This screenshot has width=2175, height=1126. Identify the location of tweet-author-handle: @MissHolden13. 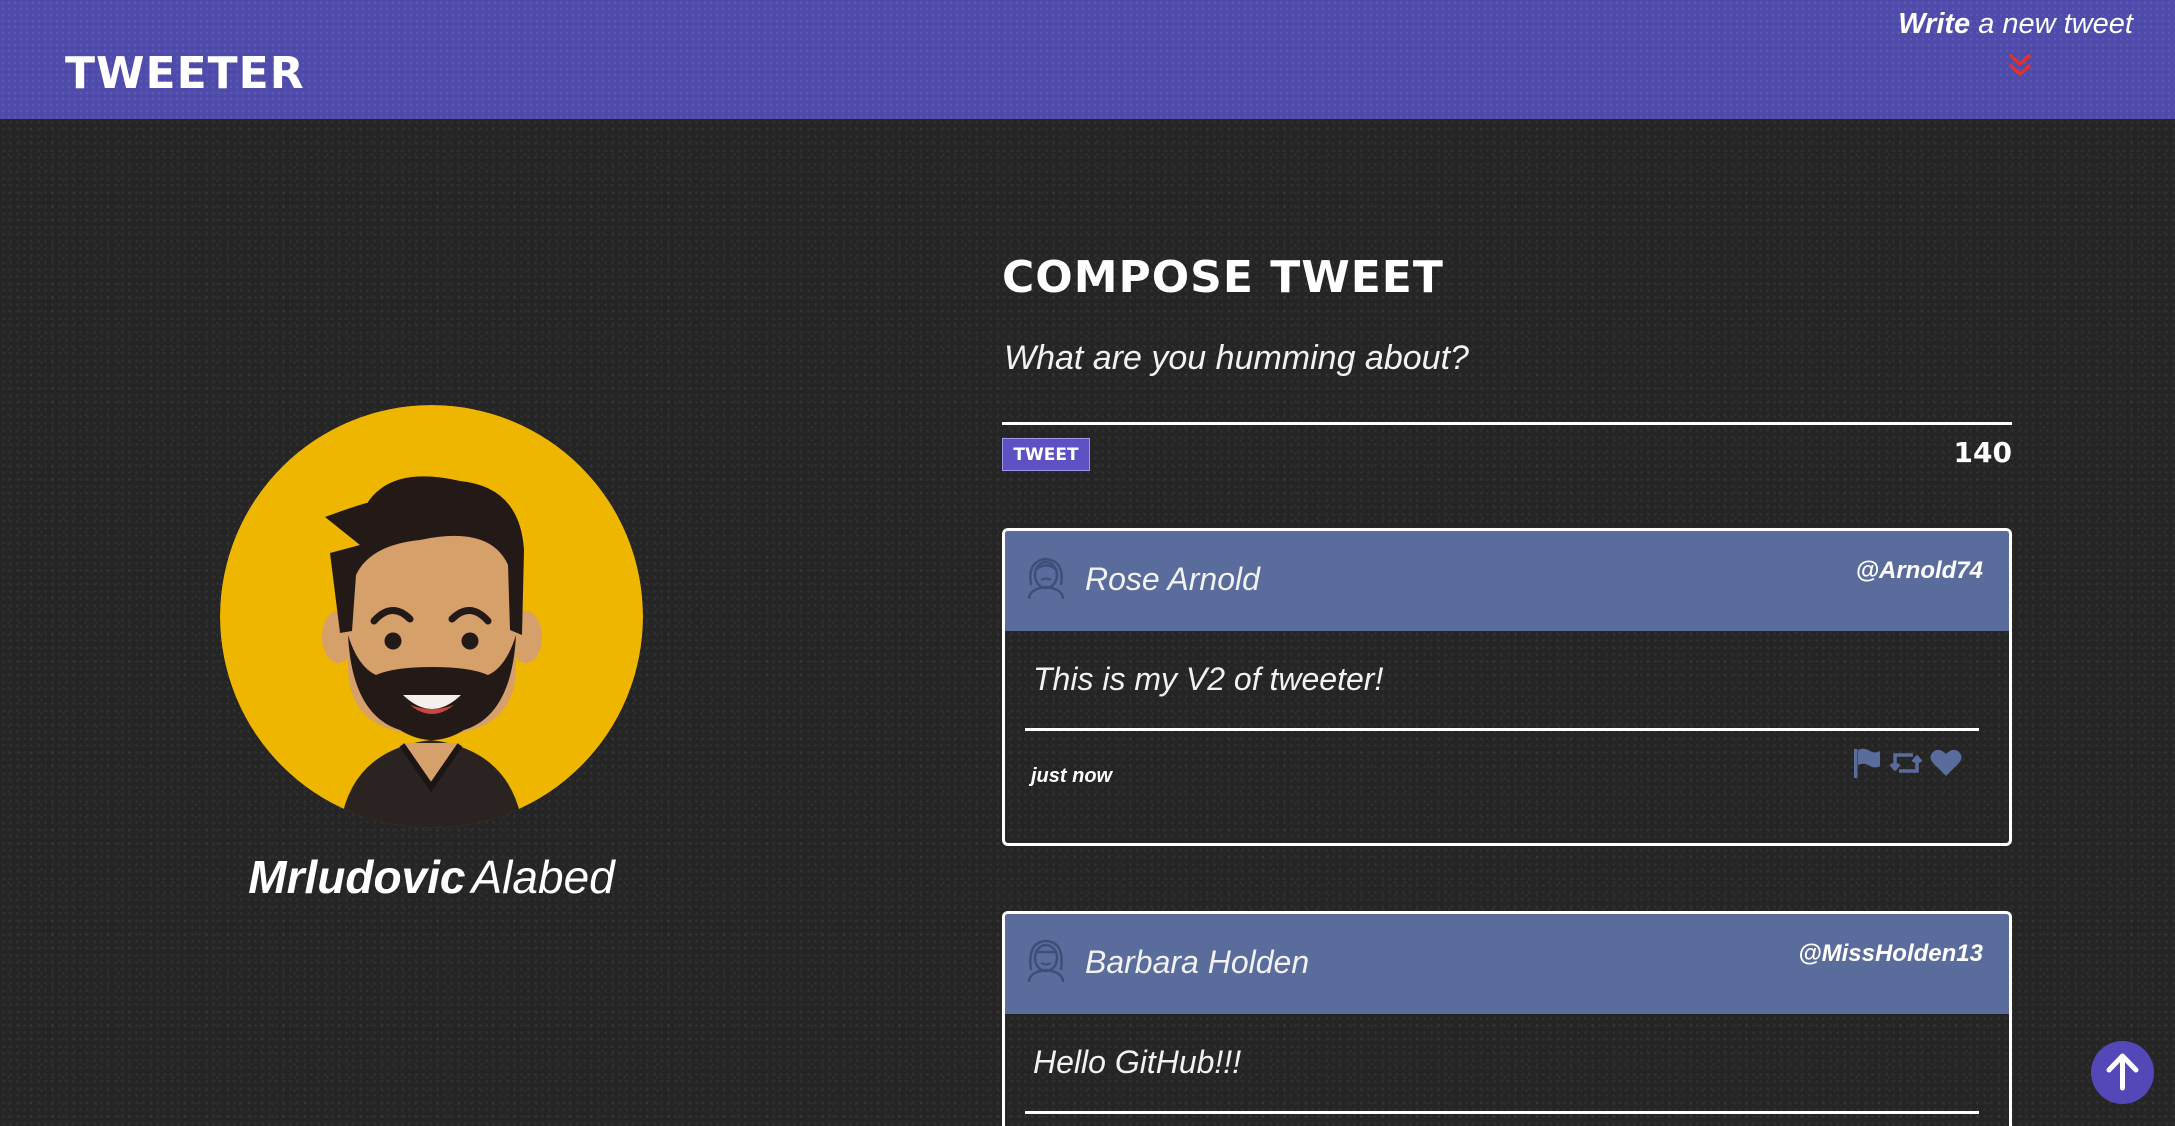
(1890, 953).